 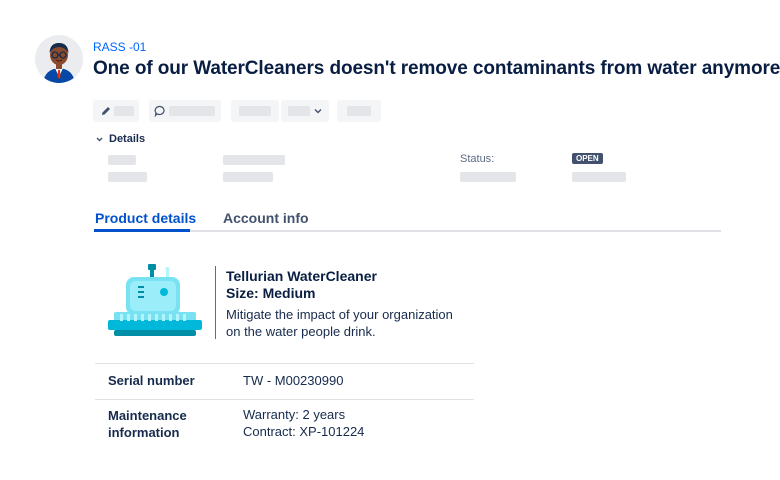 What do you see at coordinates (304, 431) in the screenshot?
I see `contract-value: Contract: XP-101224` at bounding box center [304, 431].